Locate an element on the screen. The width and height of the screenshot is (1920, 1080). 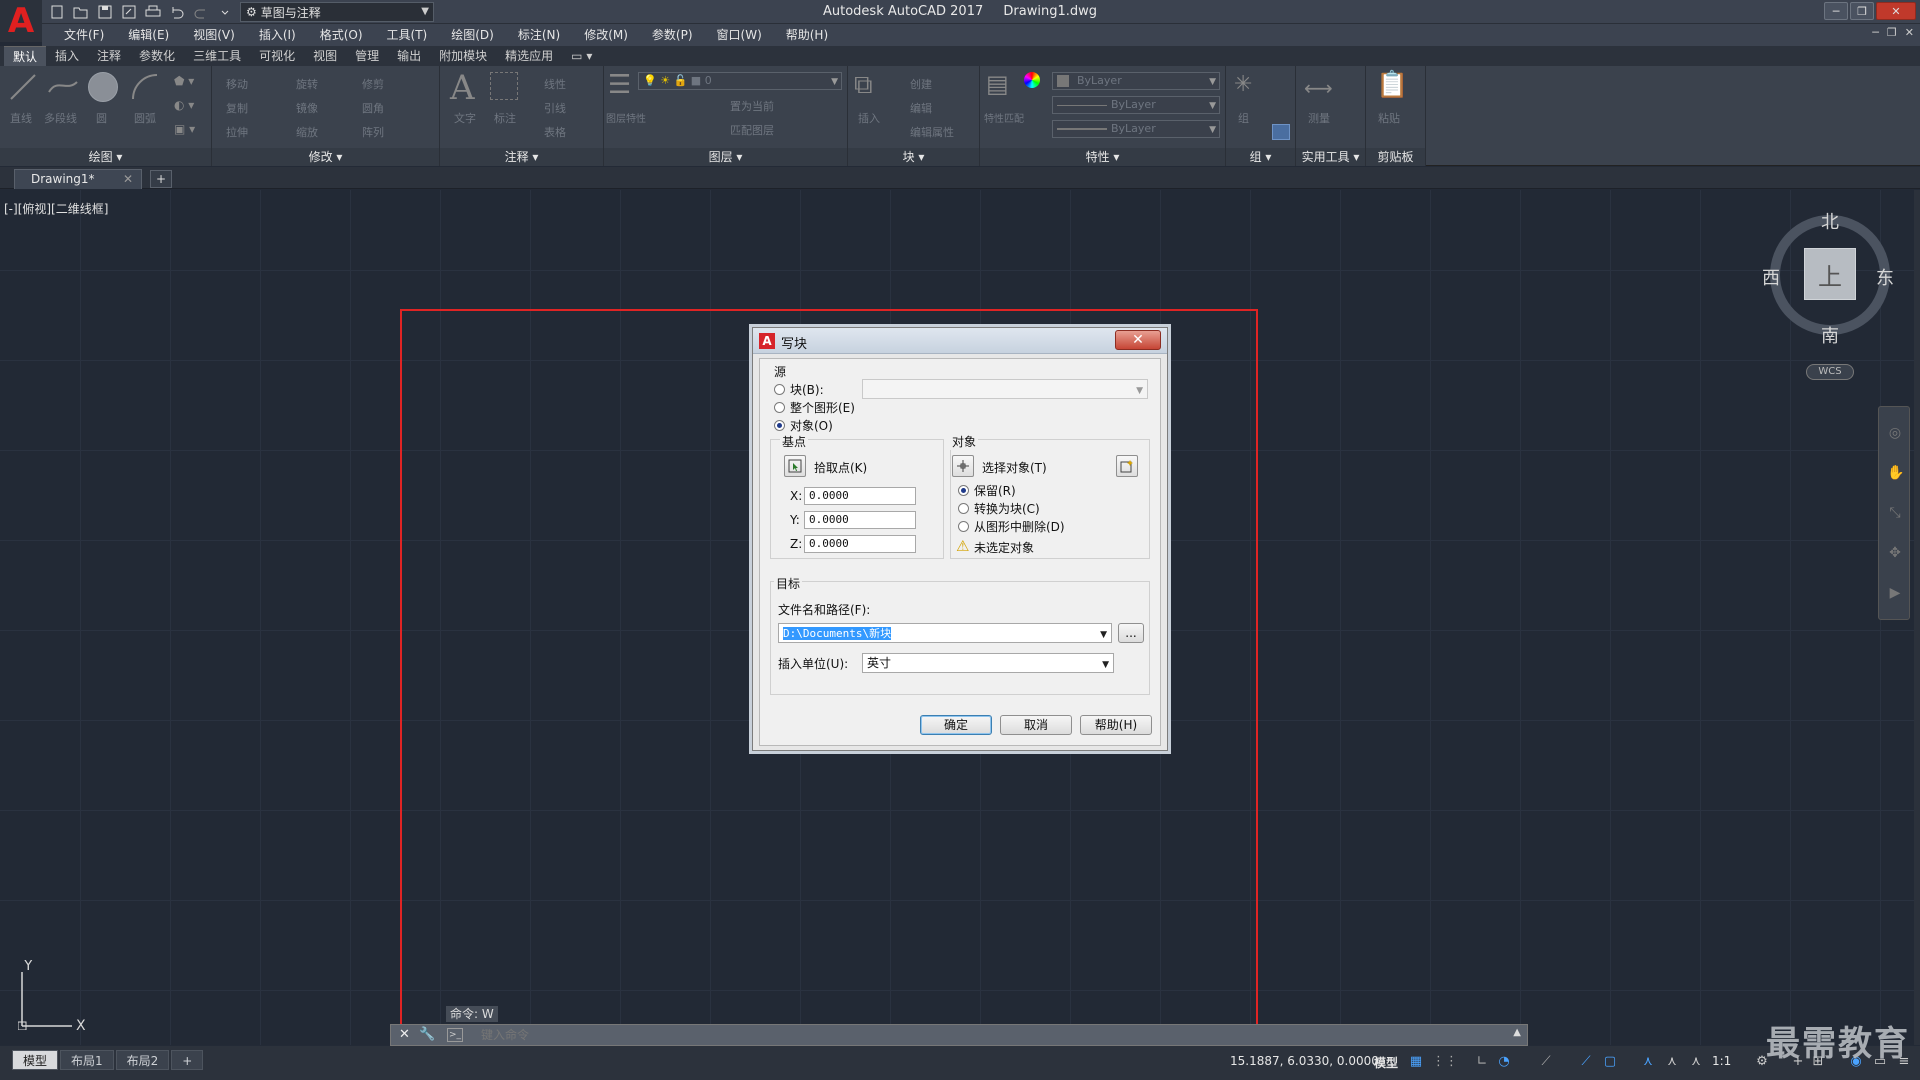
menu-view: 视图(V) is located at coordinates (214, 35).